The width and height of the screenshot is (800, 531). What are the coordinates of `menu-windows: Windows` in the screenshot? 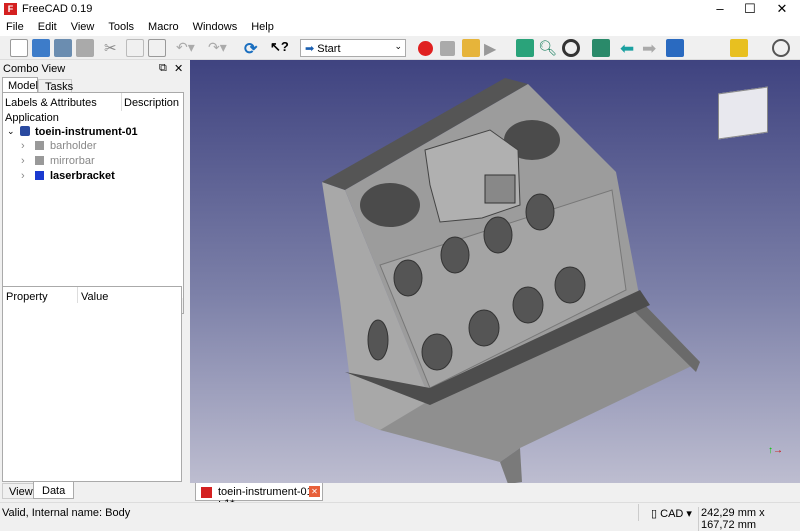 It's located at (217, 27).